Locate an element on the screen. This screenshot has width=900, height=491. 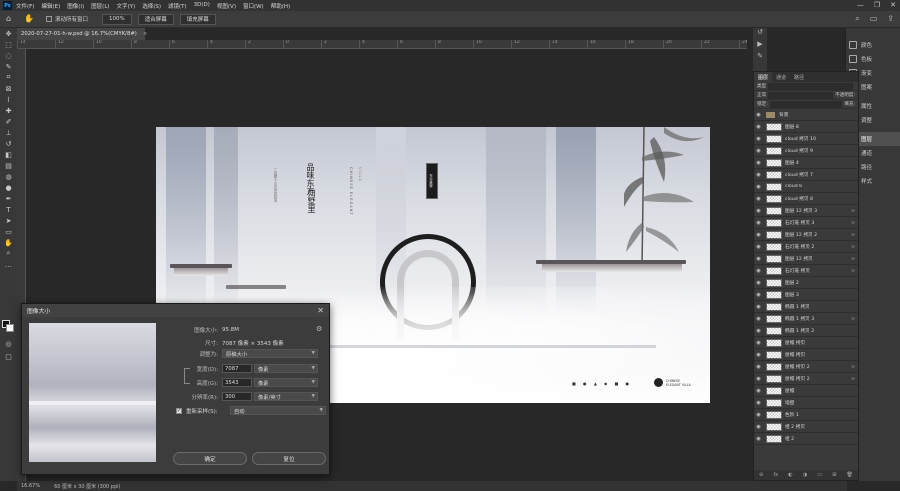
fill-screen-button: 填充屏幕 is located at coordinates (197, 19).